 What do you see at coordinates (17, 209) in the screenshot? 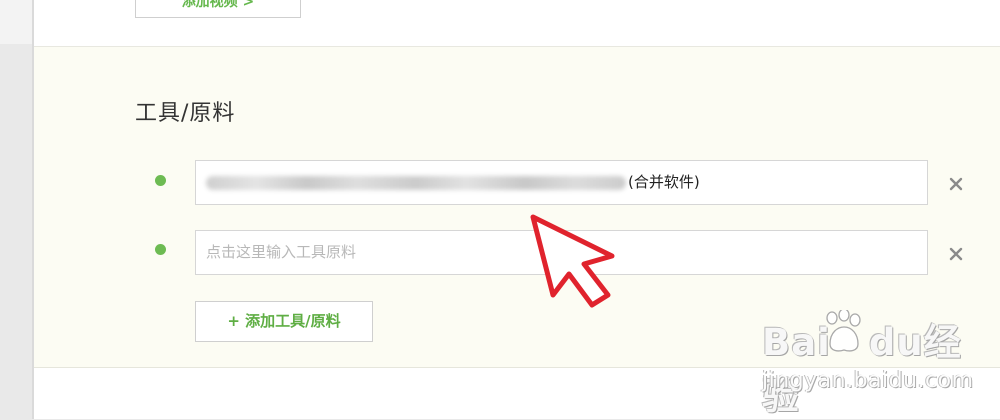
I see `left-gutter` at bounding box center [17, 209].